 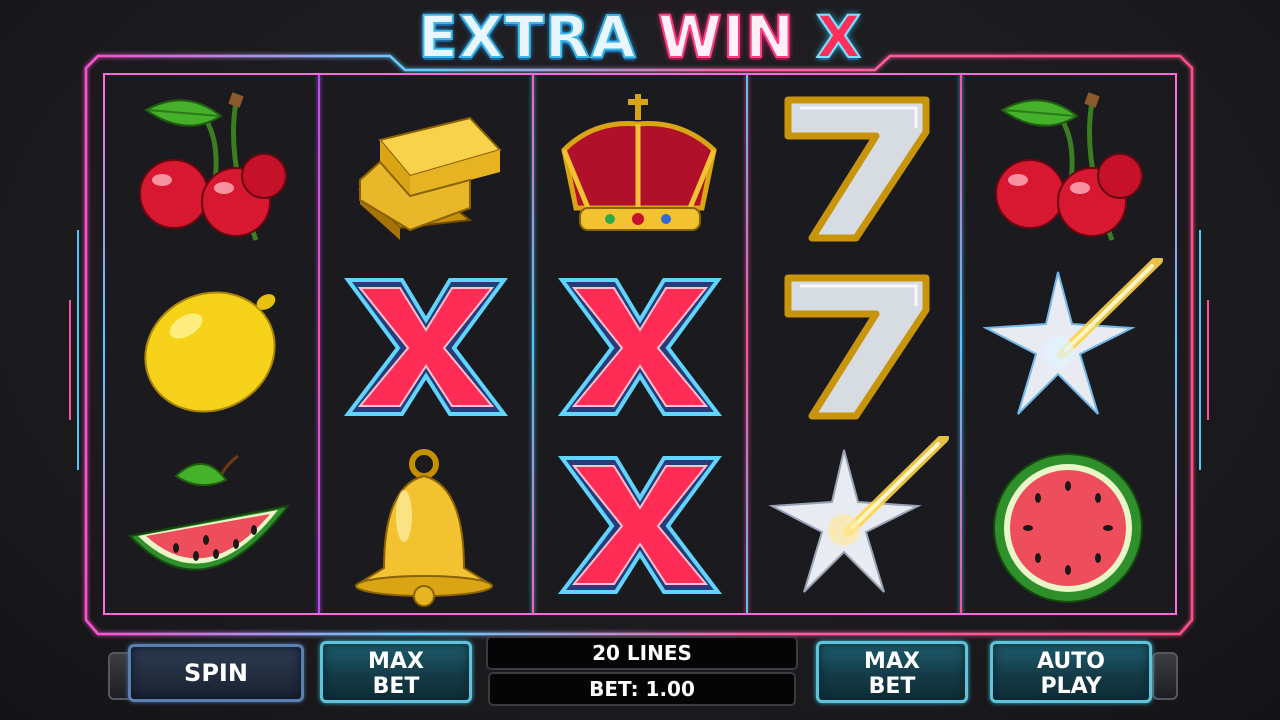 I want to click on reel-3-row-1-symbol, so click(x=640, y=169).